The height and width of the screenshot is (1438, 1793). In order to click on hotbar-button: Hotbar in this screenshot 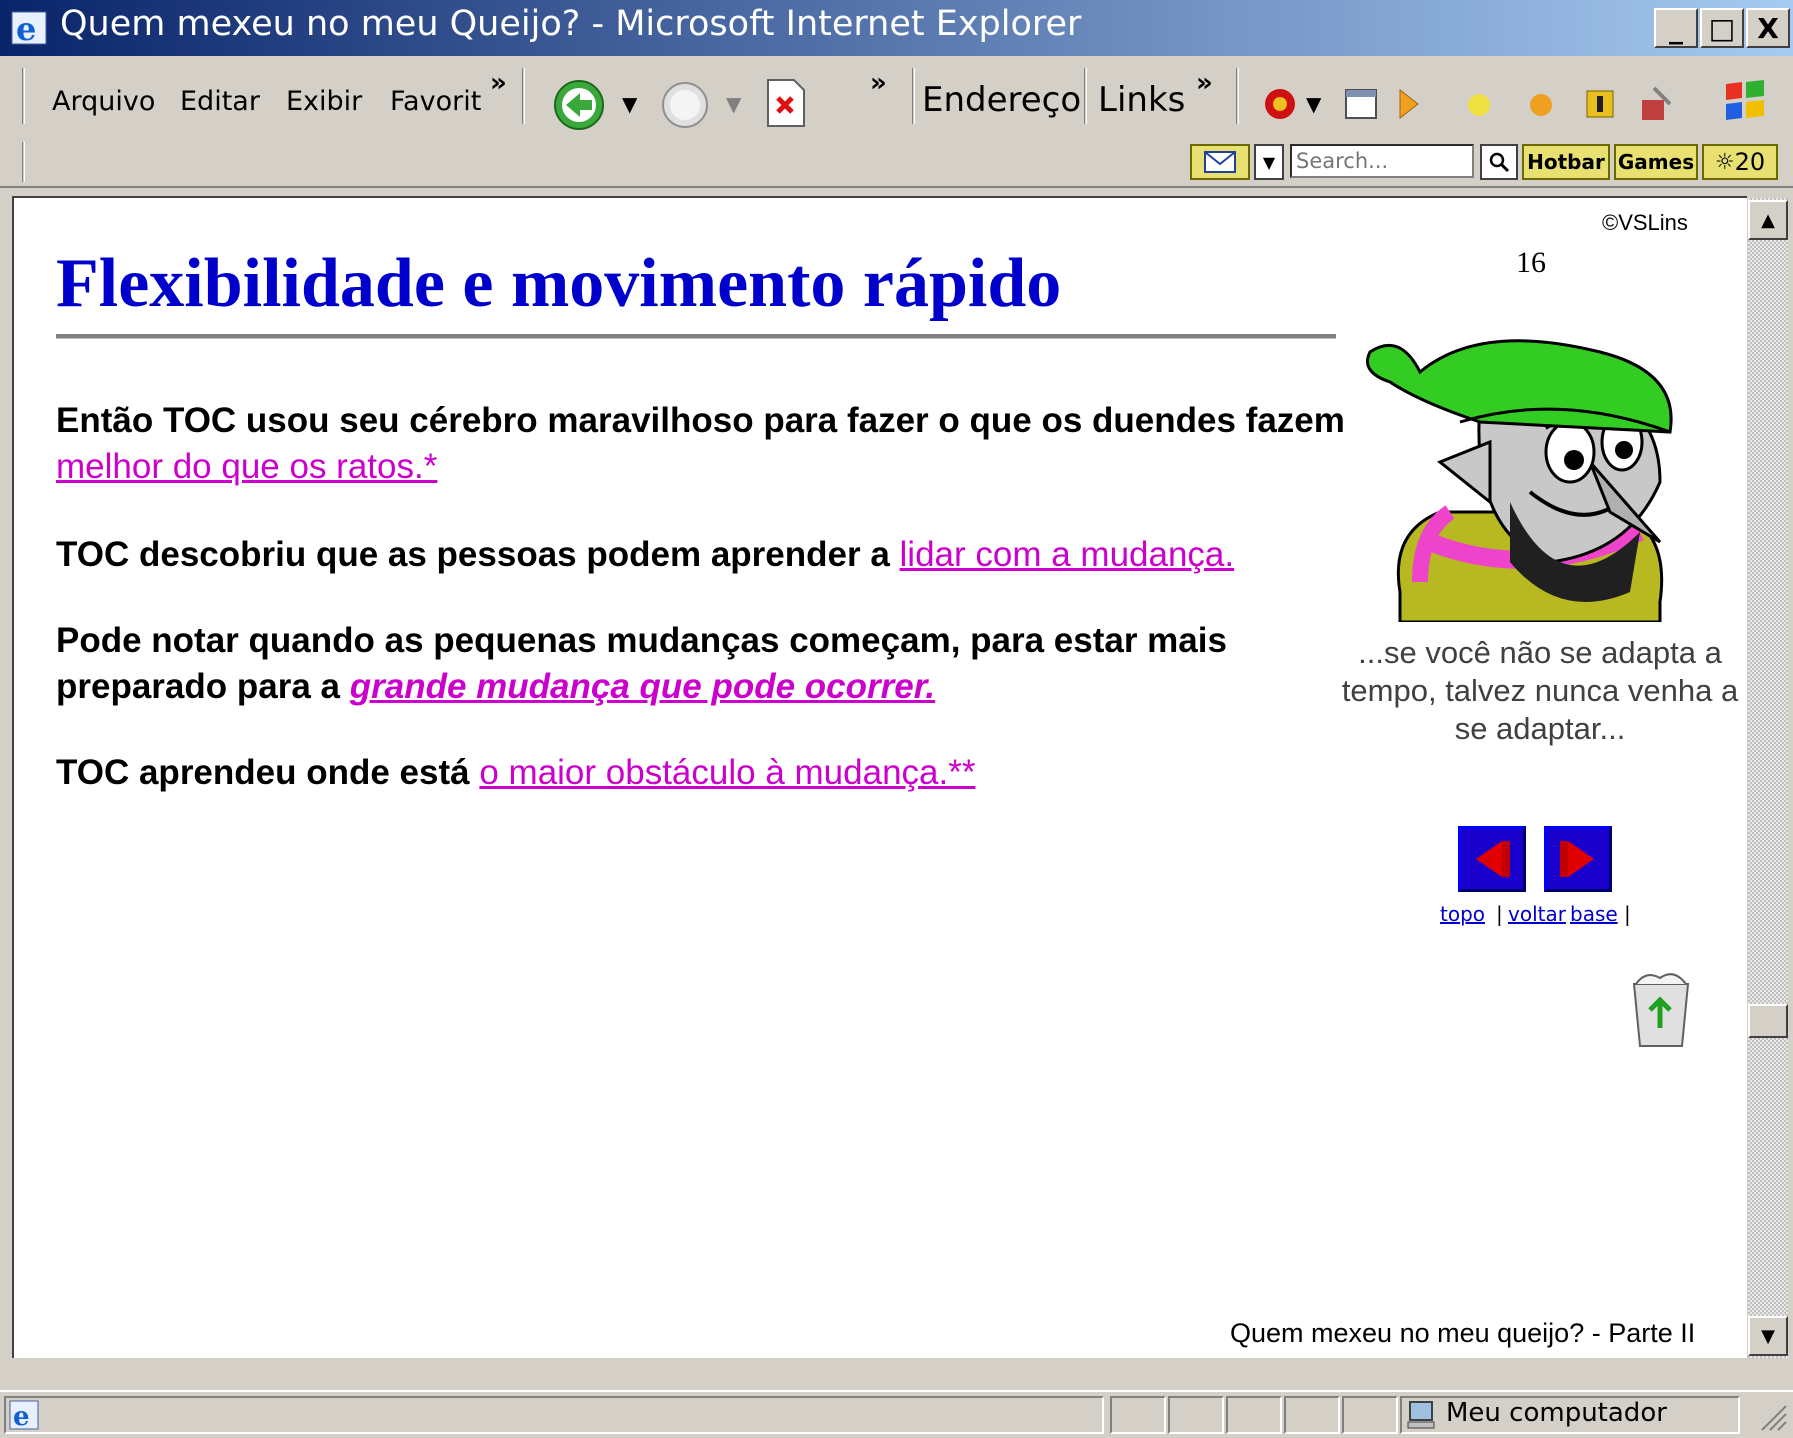, I will do `click(1566, 162)`.